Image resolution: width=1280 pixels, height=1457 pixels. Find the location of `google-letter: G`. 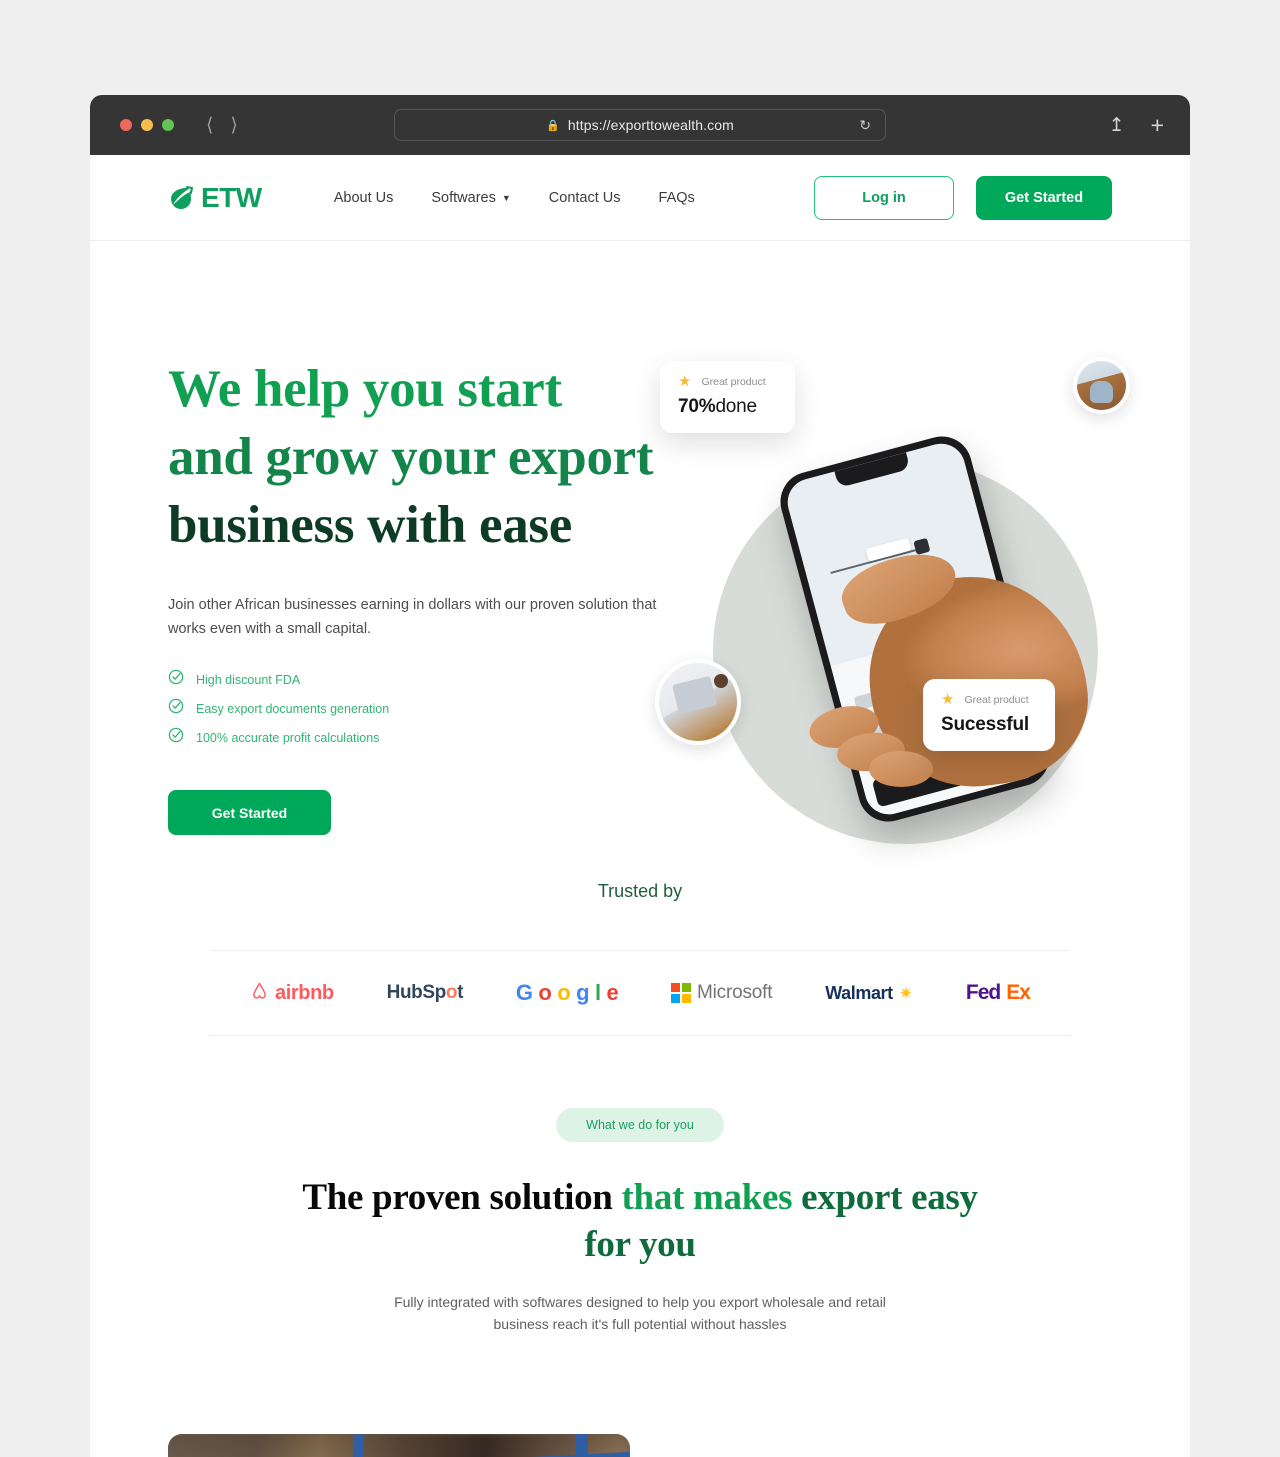

google-letter: G is located at coordinates (524, 992).